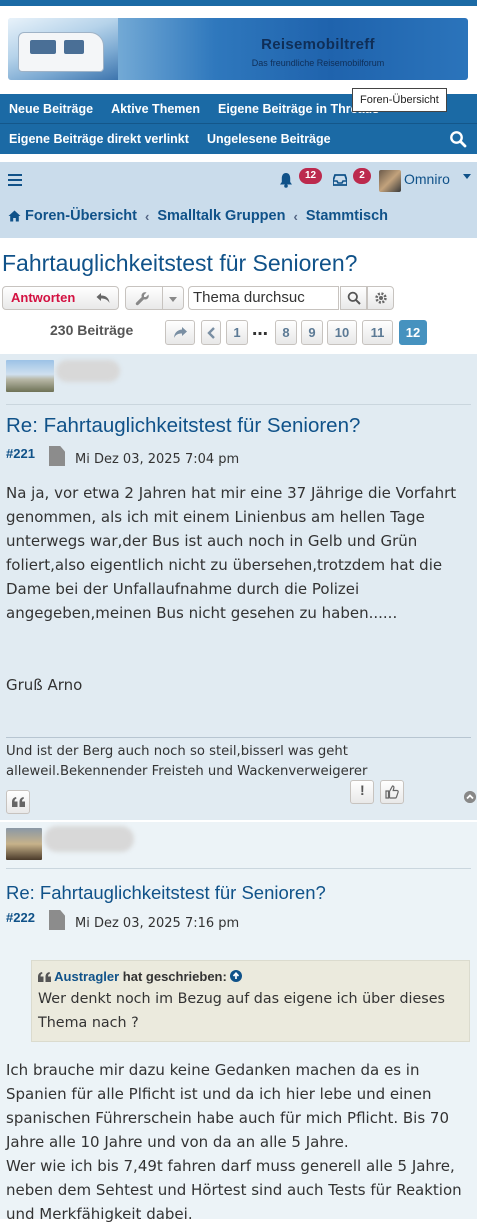 The height and width of the screenshot is (1226, 477). I want to click on home-icon, so click(14, 216).